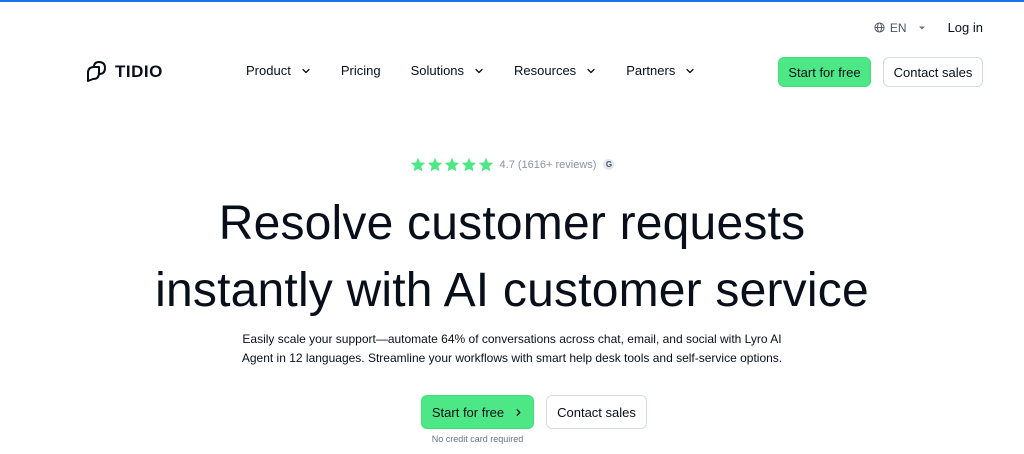 This screenshot has width=1024, height=454. Describe the element at coordinates (512, 1) in the screenshot. I see `top-accent-bar` at that location.